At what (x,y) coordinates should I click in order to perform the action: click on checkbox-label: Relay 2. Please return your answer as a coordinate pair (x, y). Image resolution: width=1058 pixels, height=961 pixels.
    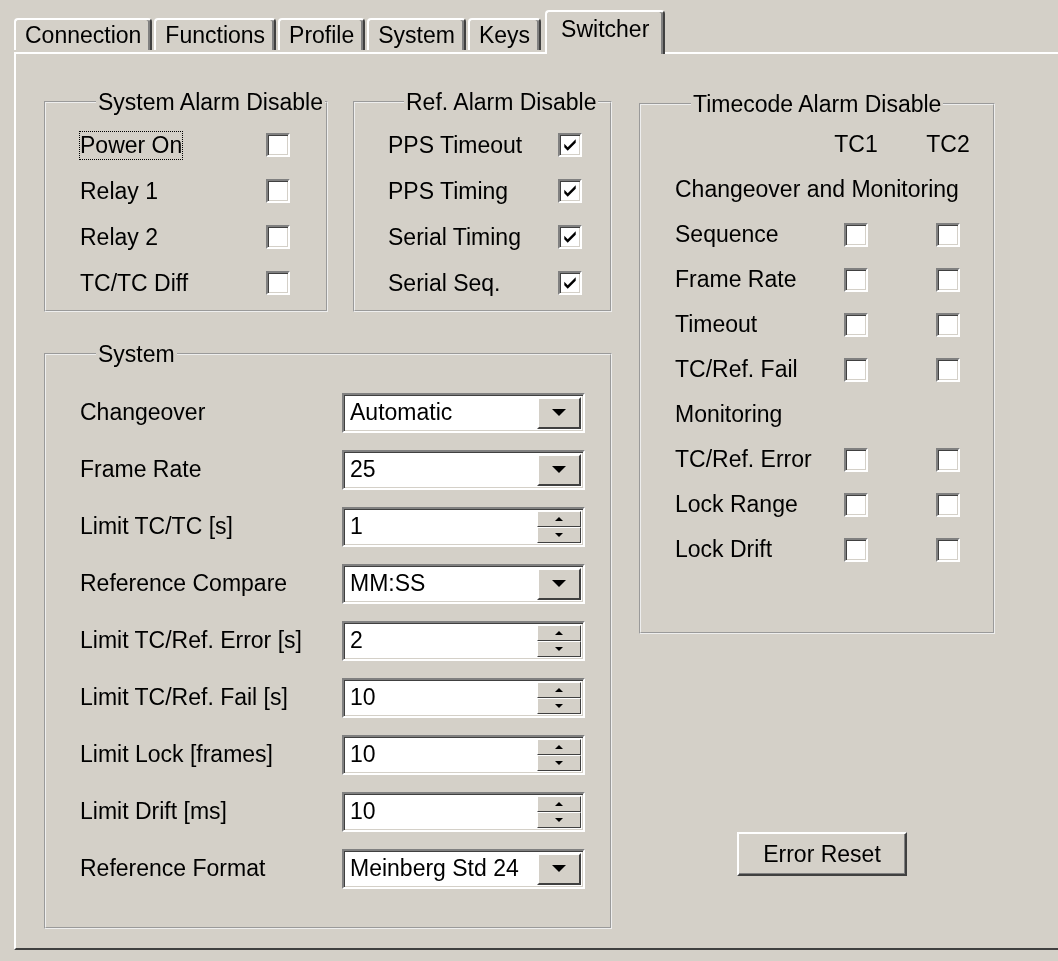
    Looking at the image, I should click on (119, 237).